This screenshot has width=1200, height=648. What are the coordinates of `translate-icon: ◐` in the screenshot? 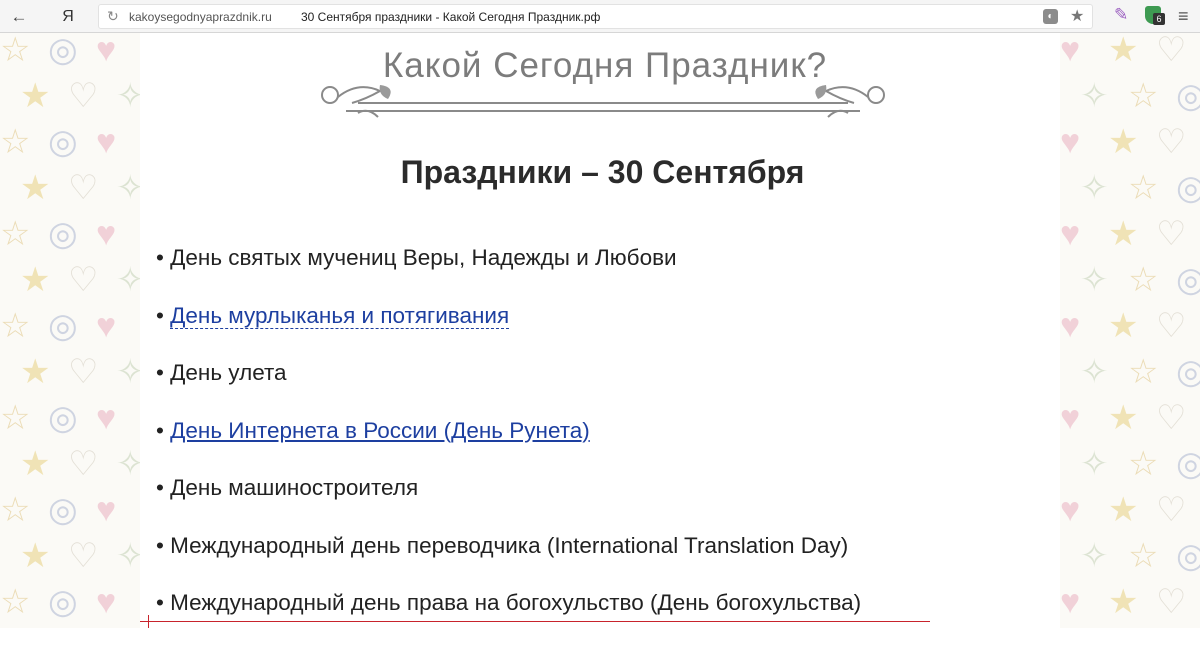 It's located at (1050, 16).